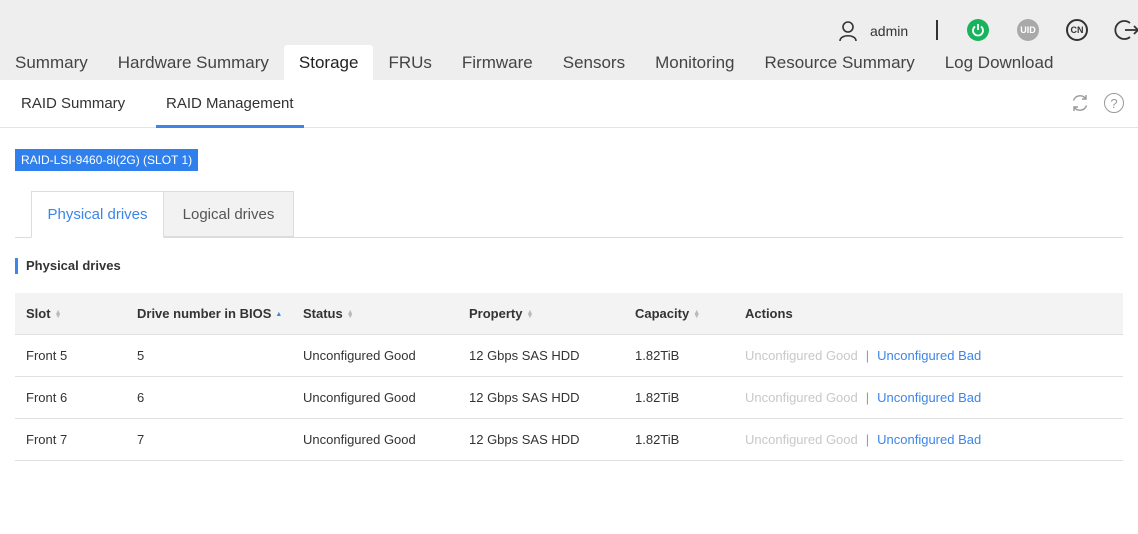  I want to click on cell-bios: 7, so click(141, 439).